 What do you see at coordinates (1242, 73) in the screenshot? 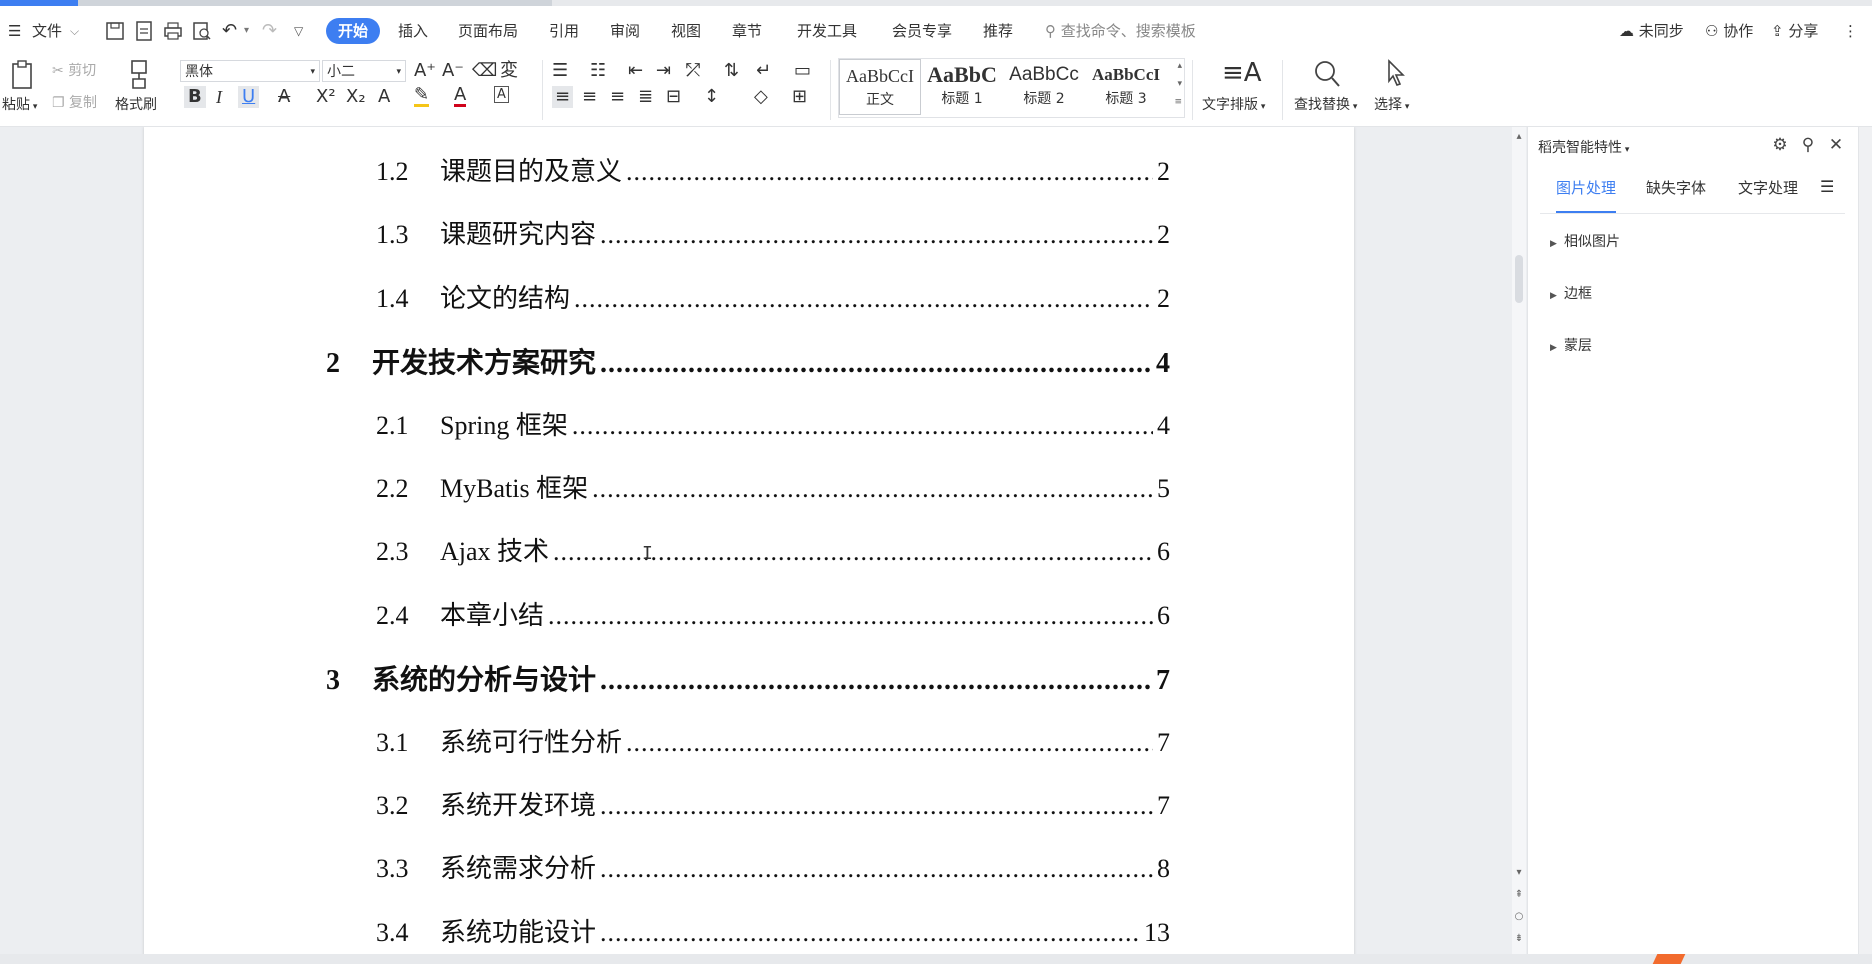
I see `text-layout-icon: ≡A` at bounding box center [1242, 73].